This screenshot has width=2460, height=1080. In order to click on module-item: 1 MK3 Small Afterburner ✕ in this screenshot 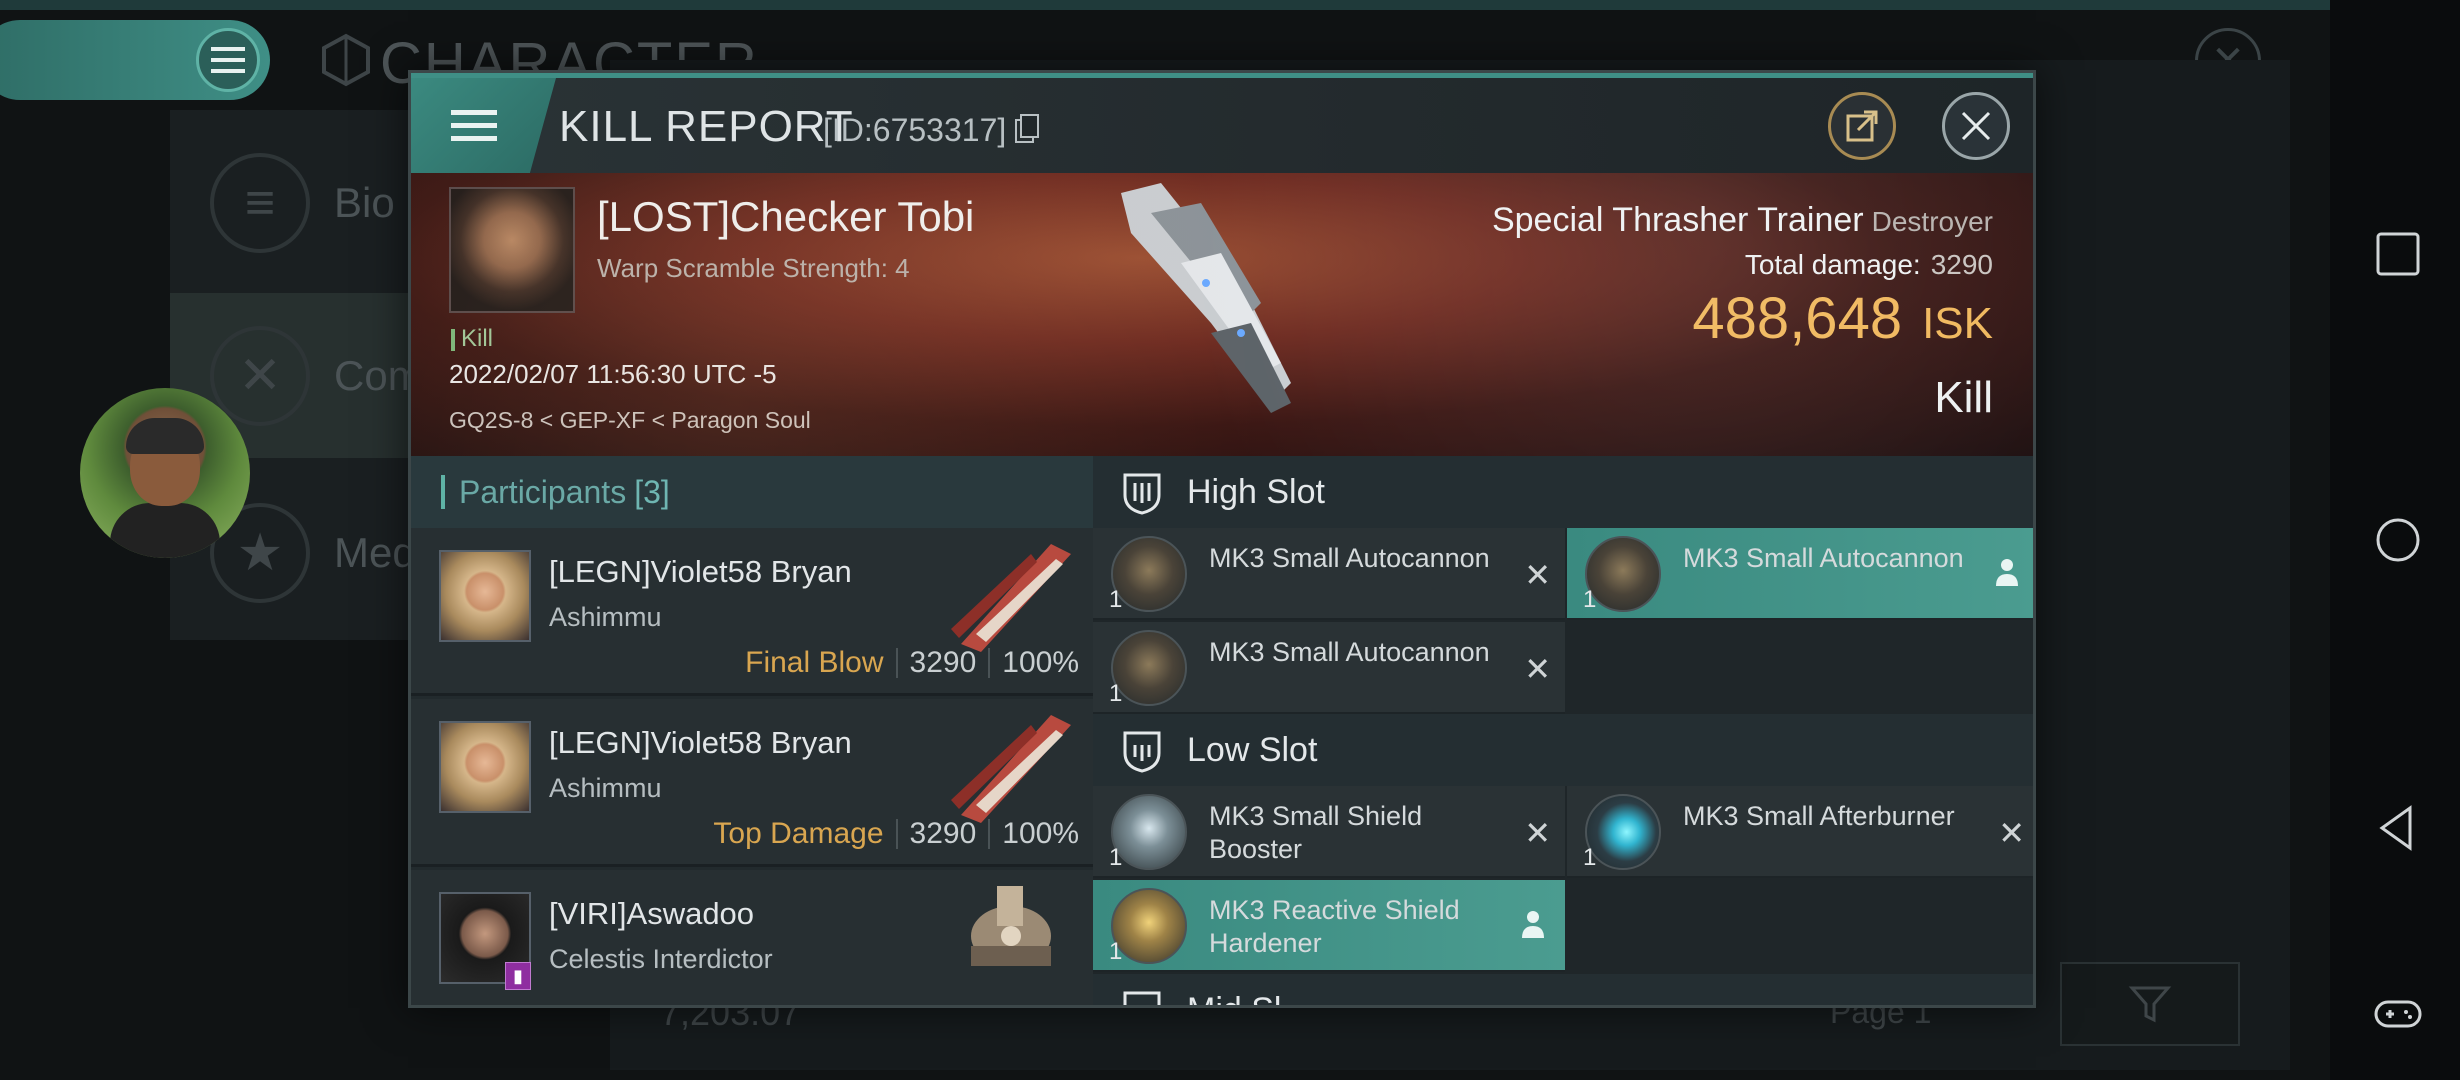, I will do `click(1800, 832)`.